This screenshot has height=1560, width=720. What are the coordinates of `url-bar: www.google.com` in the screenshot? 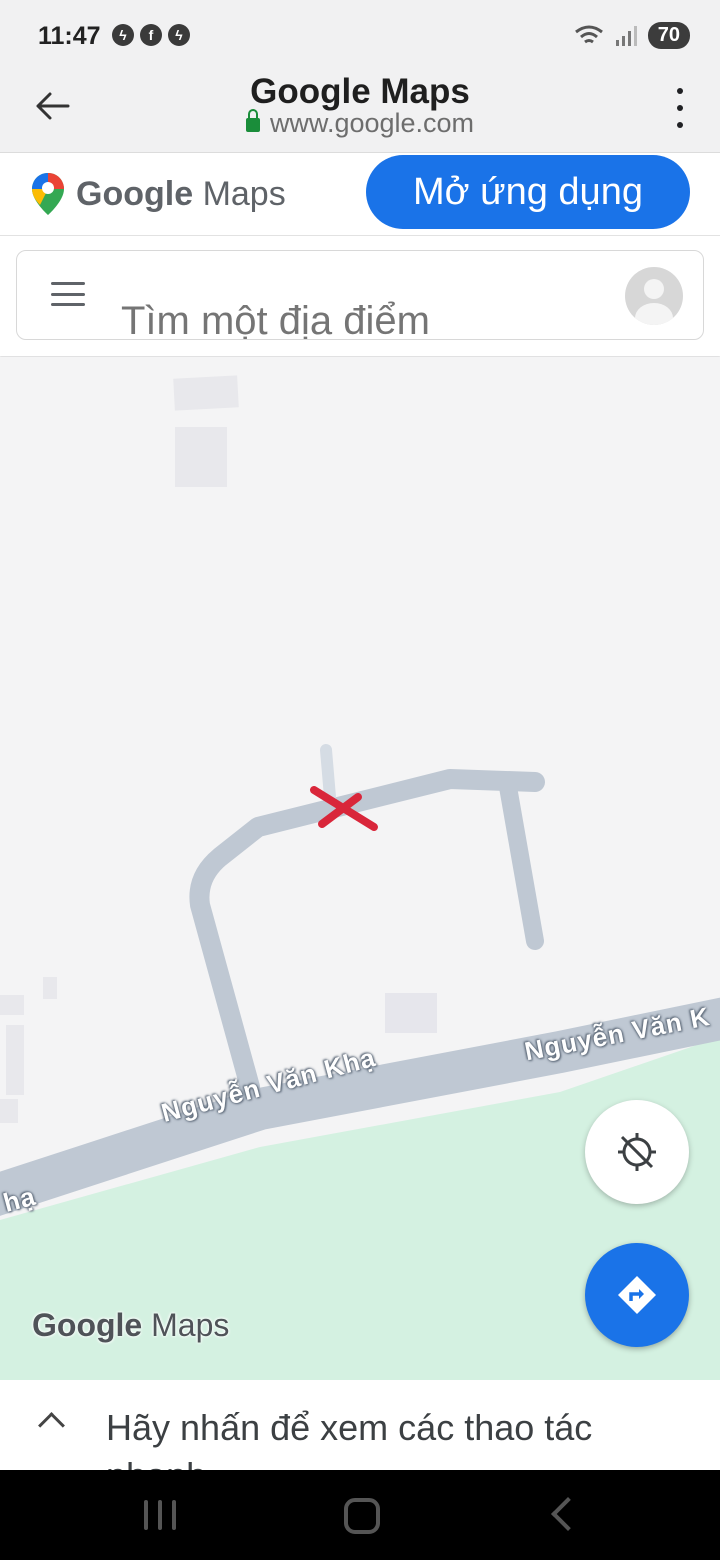 It's located at (360, 123).